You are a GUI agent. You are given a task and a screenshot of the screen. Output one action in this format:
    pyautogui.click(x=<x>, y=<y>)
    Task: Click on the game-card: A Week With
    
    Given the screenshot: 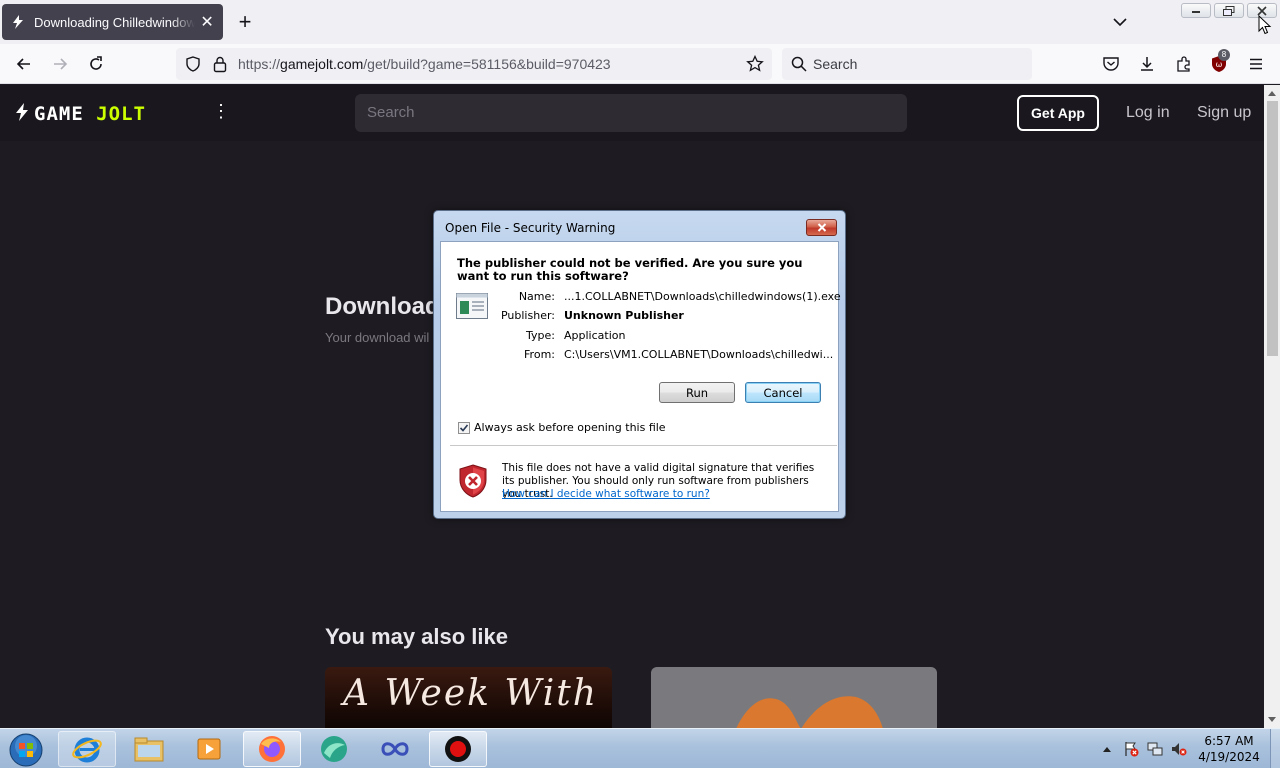 What is the action you would take?
    pyautogui.click(x=468, y=698)
    